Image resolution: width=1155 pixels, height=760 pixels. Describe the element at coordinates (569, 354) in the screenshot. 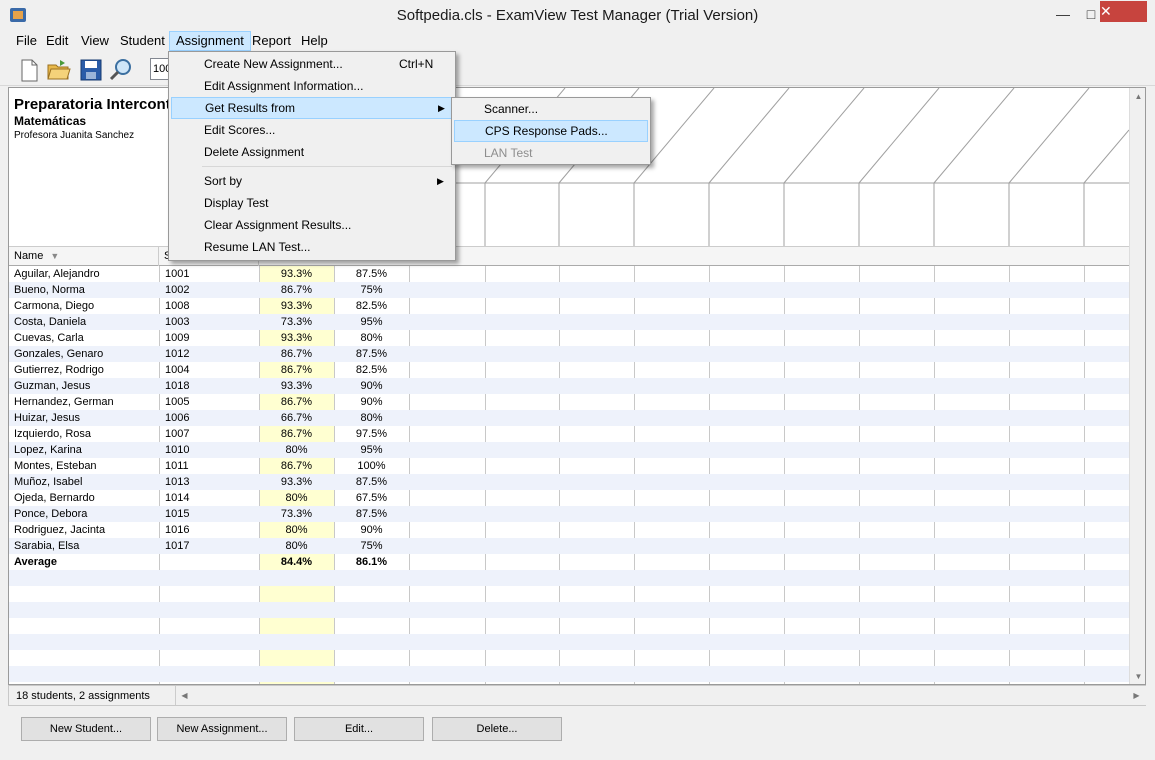

I see `table-row: Gonzales, Genaro 1012 86.7% 87.5%` at that location.